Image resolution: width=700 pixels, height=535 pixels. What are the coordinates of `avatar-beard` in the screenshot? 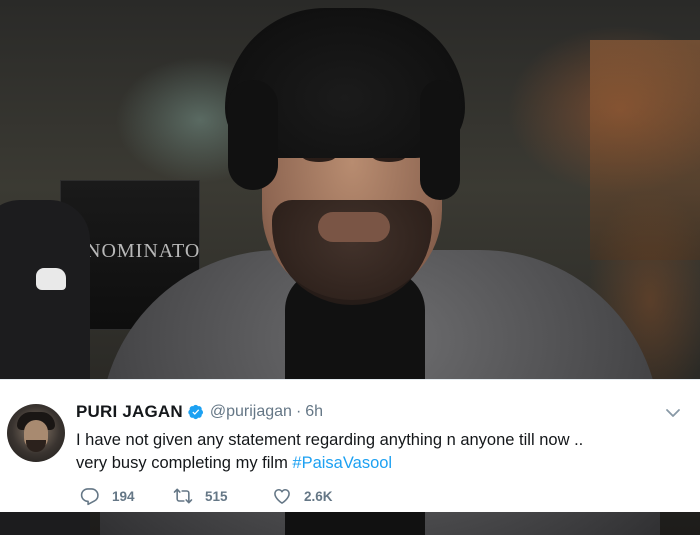 It's located at (36, 446).